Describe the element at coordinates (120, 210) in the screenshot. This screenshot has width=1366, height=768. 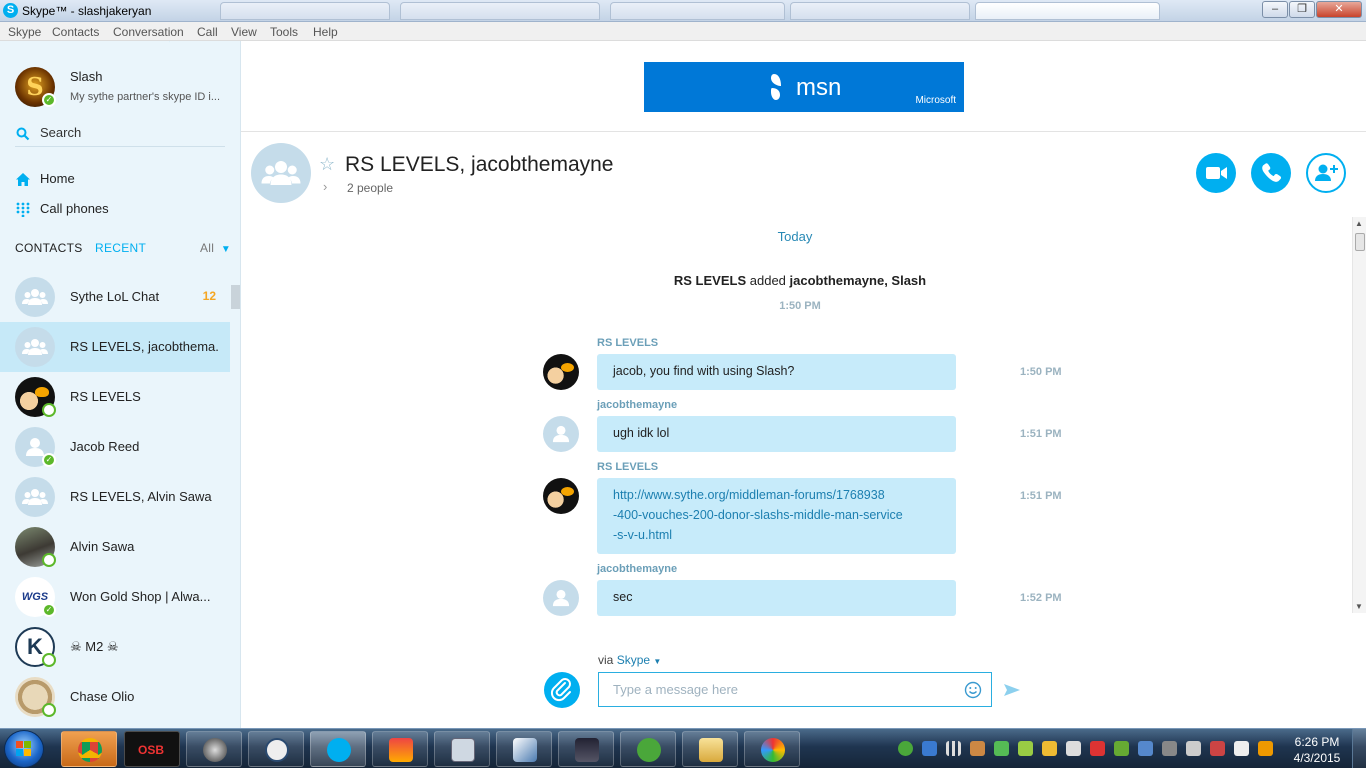
I see `nav-call-phones: Call phones` at that location.